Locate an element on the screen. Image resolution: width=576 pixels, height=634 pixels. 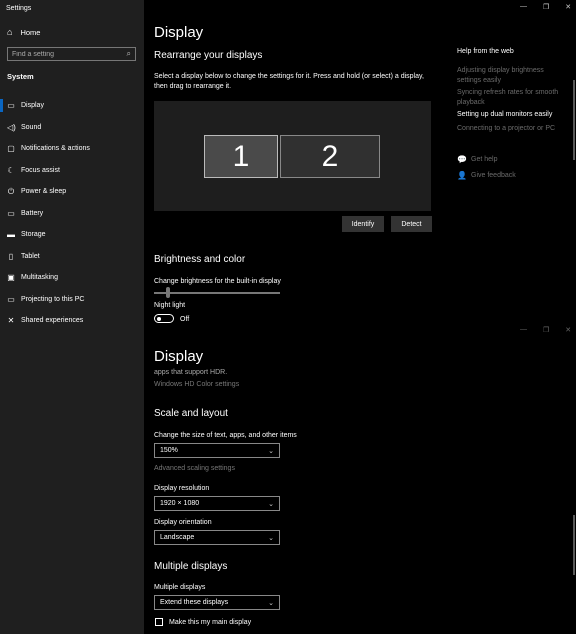
multiple-displays-select: Extend these displays ⌄ is located at coordinates (217, 602).